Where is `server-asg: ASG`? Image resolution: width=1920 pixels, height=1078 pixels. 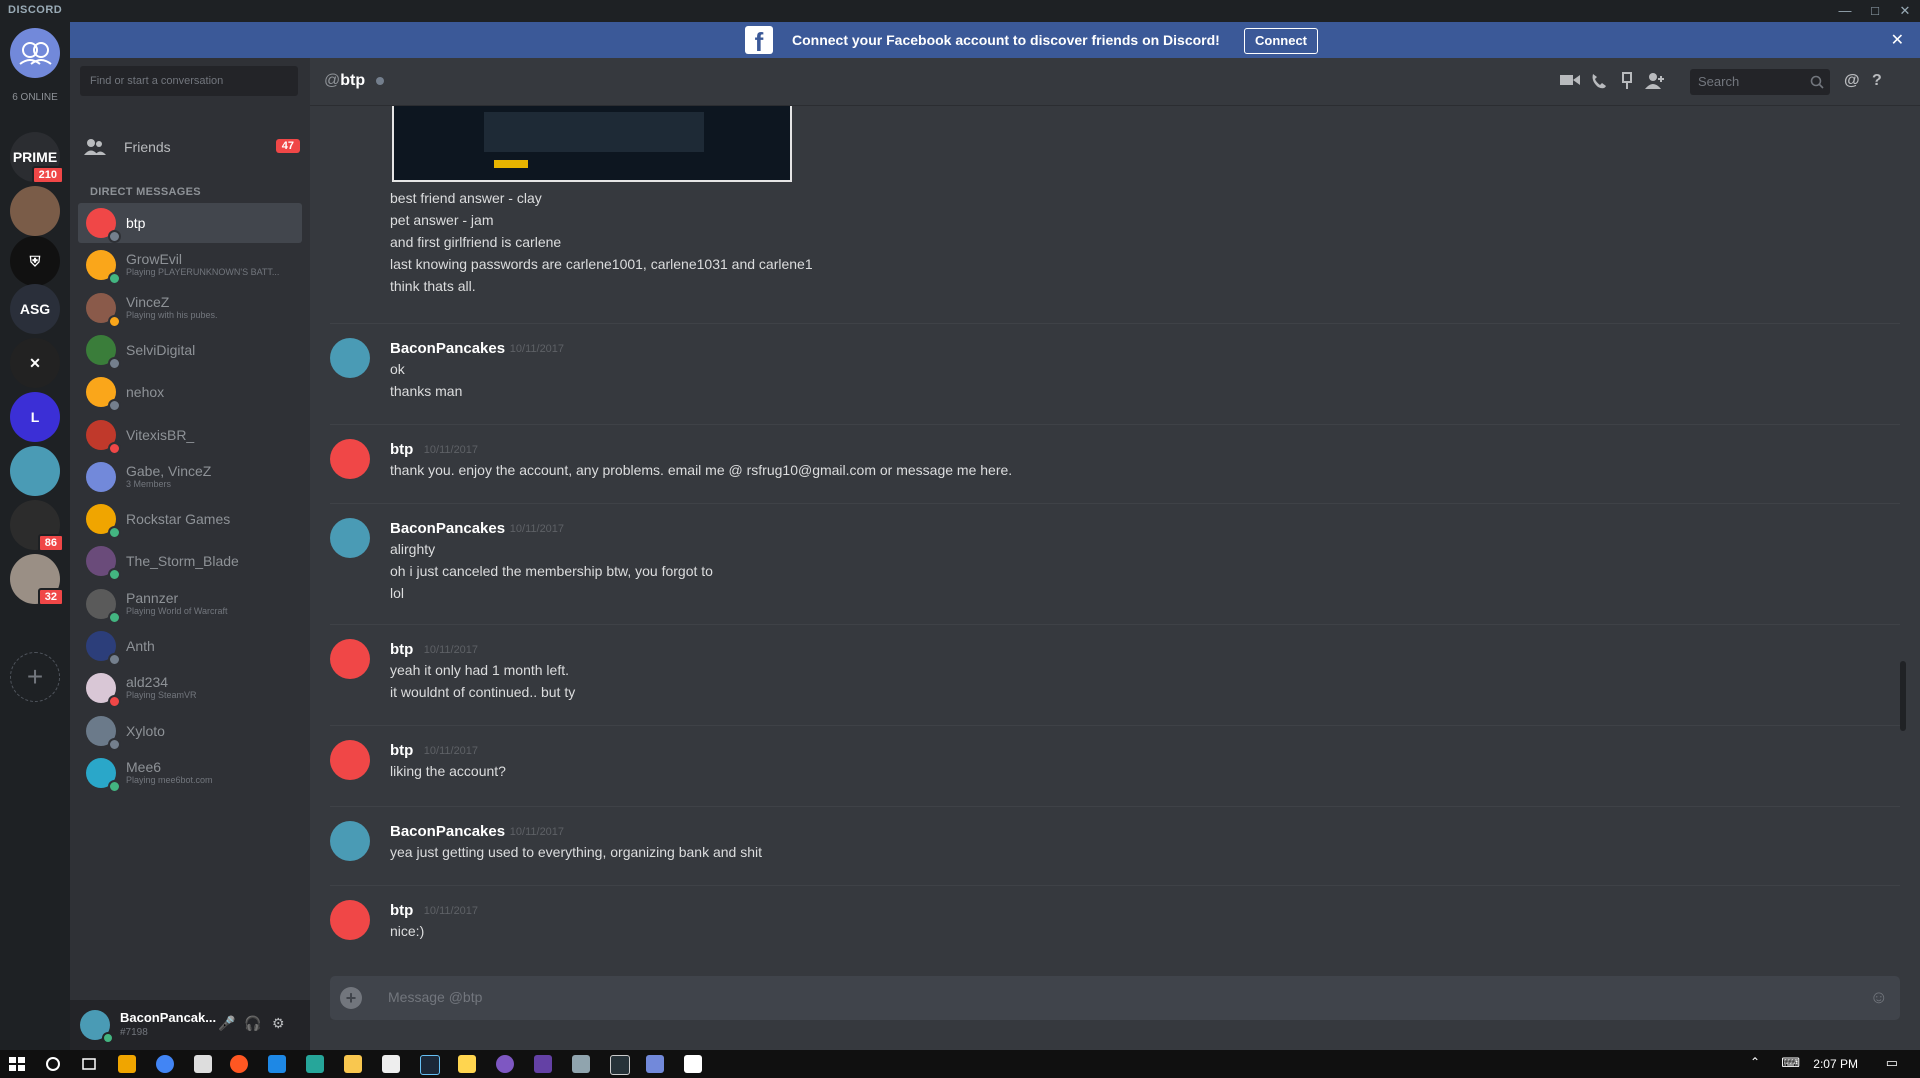
server-asg: ASG is located at coordinates (35, 309).